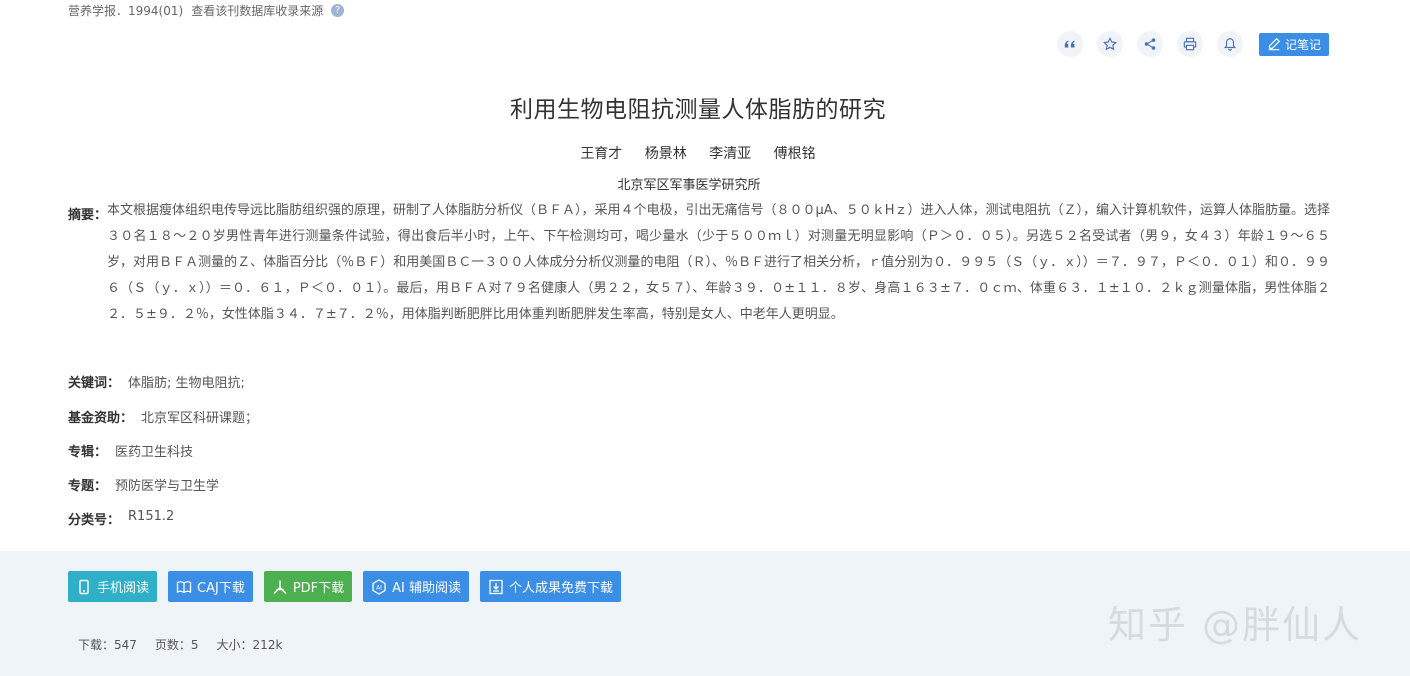 This screenshot has width=1410, height=676. I want to click on classification-row: 分类号： R151.2, so click(121, 518).